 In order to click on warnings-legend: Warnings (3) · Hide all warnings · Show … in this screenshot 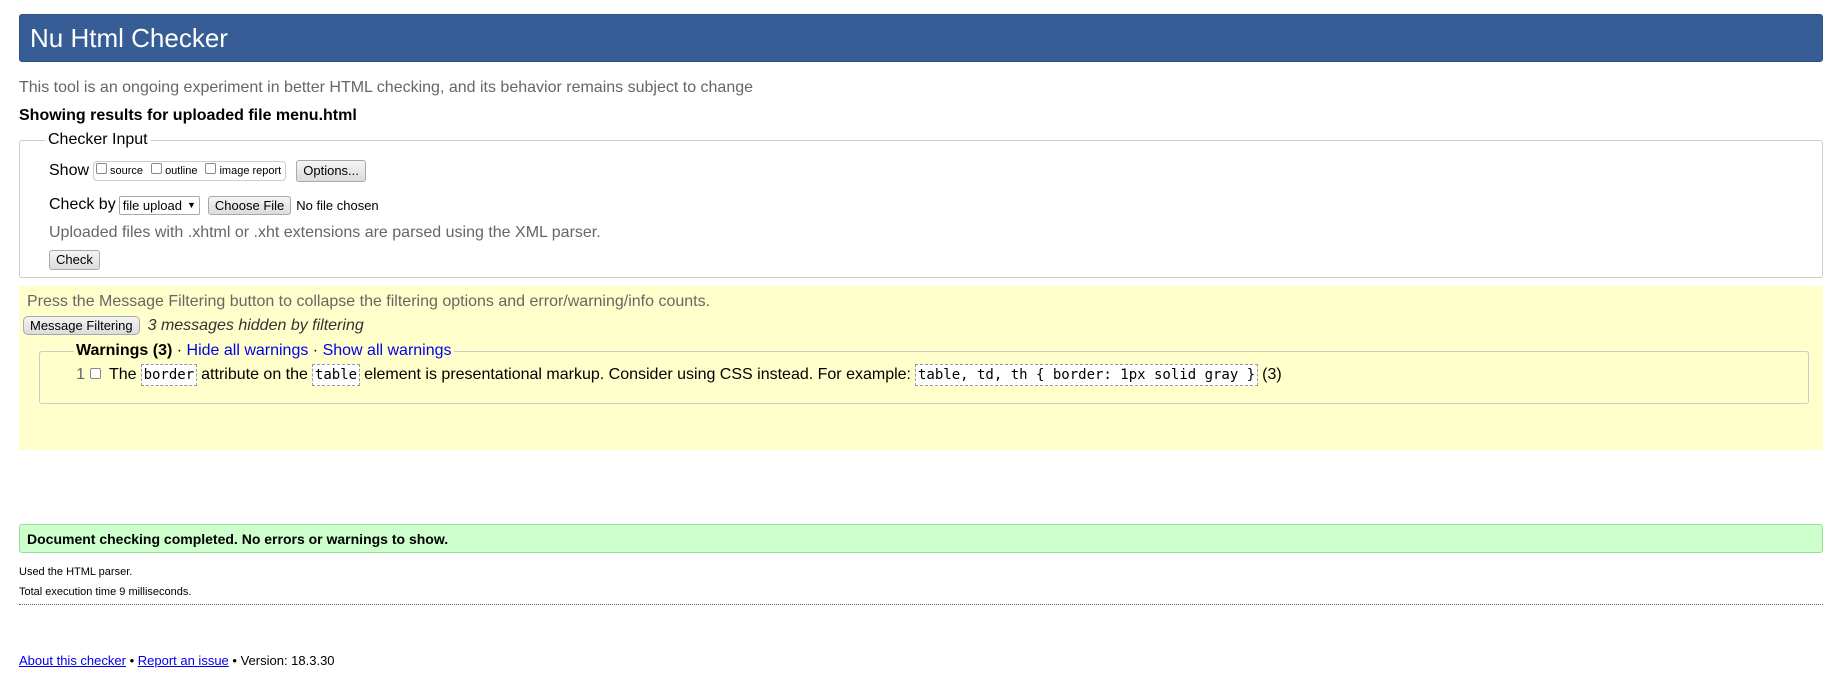, I will do `click(264, 351)`.